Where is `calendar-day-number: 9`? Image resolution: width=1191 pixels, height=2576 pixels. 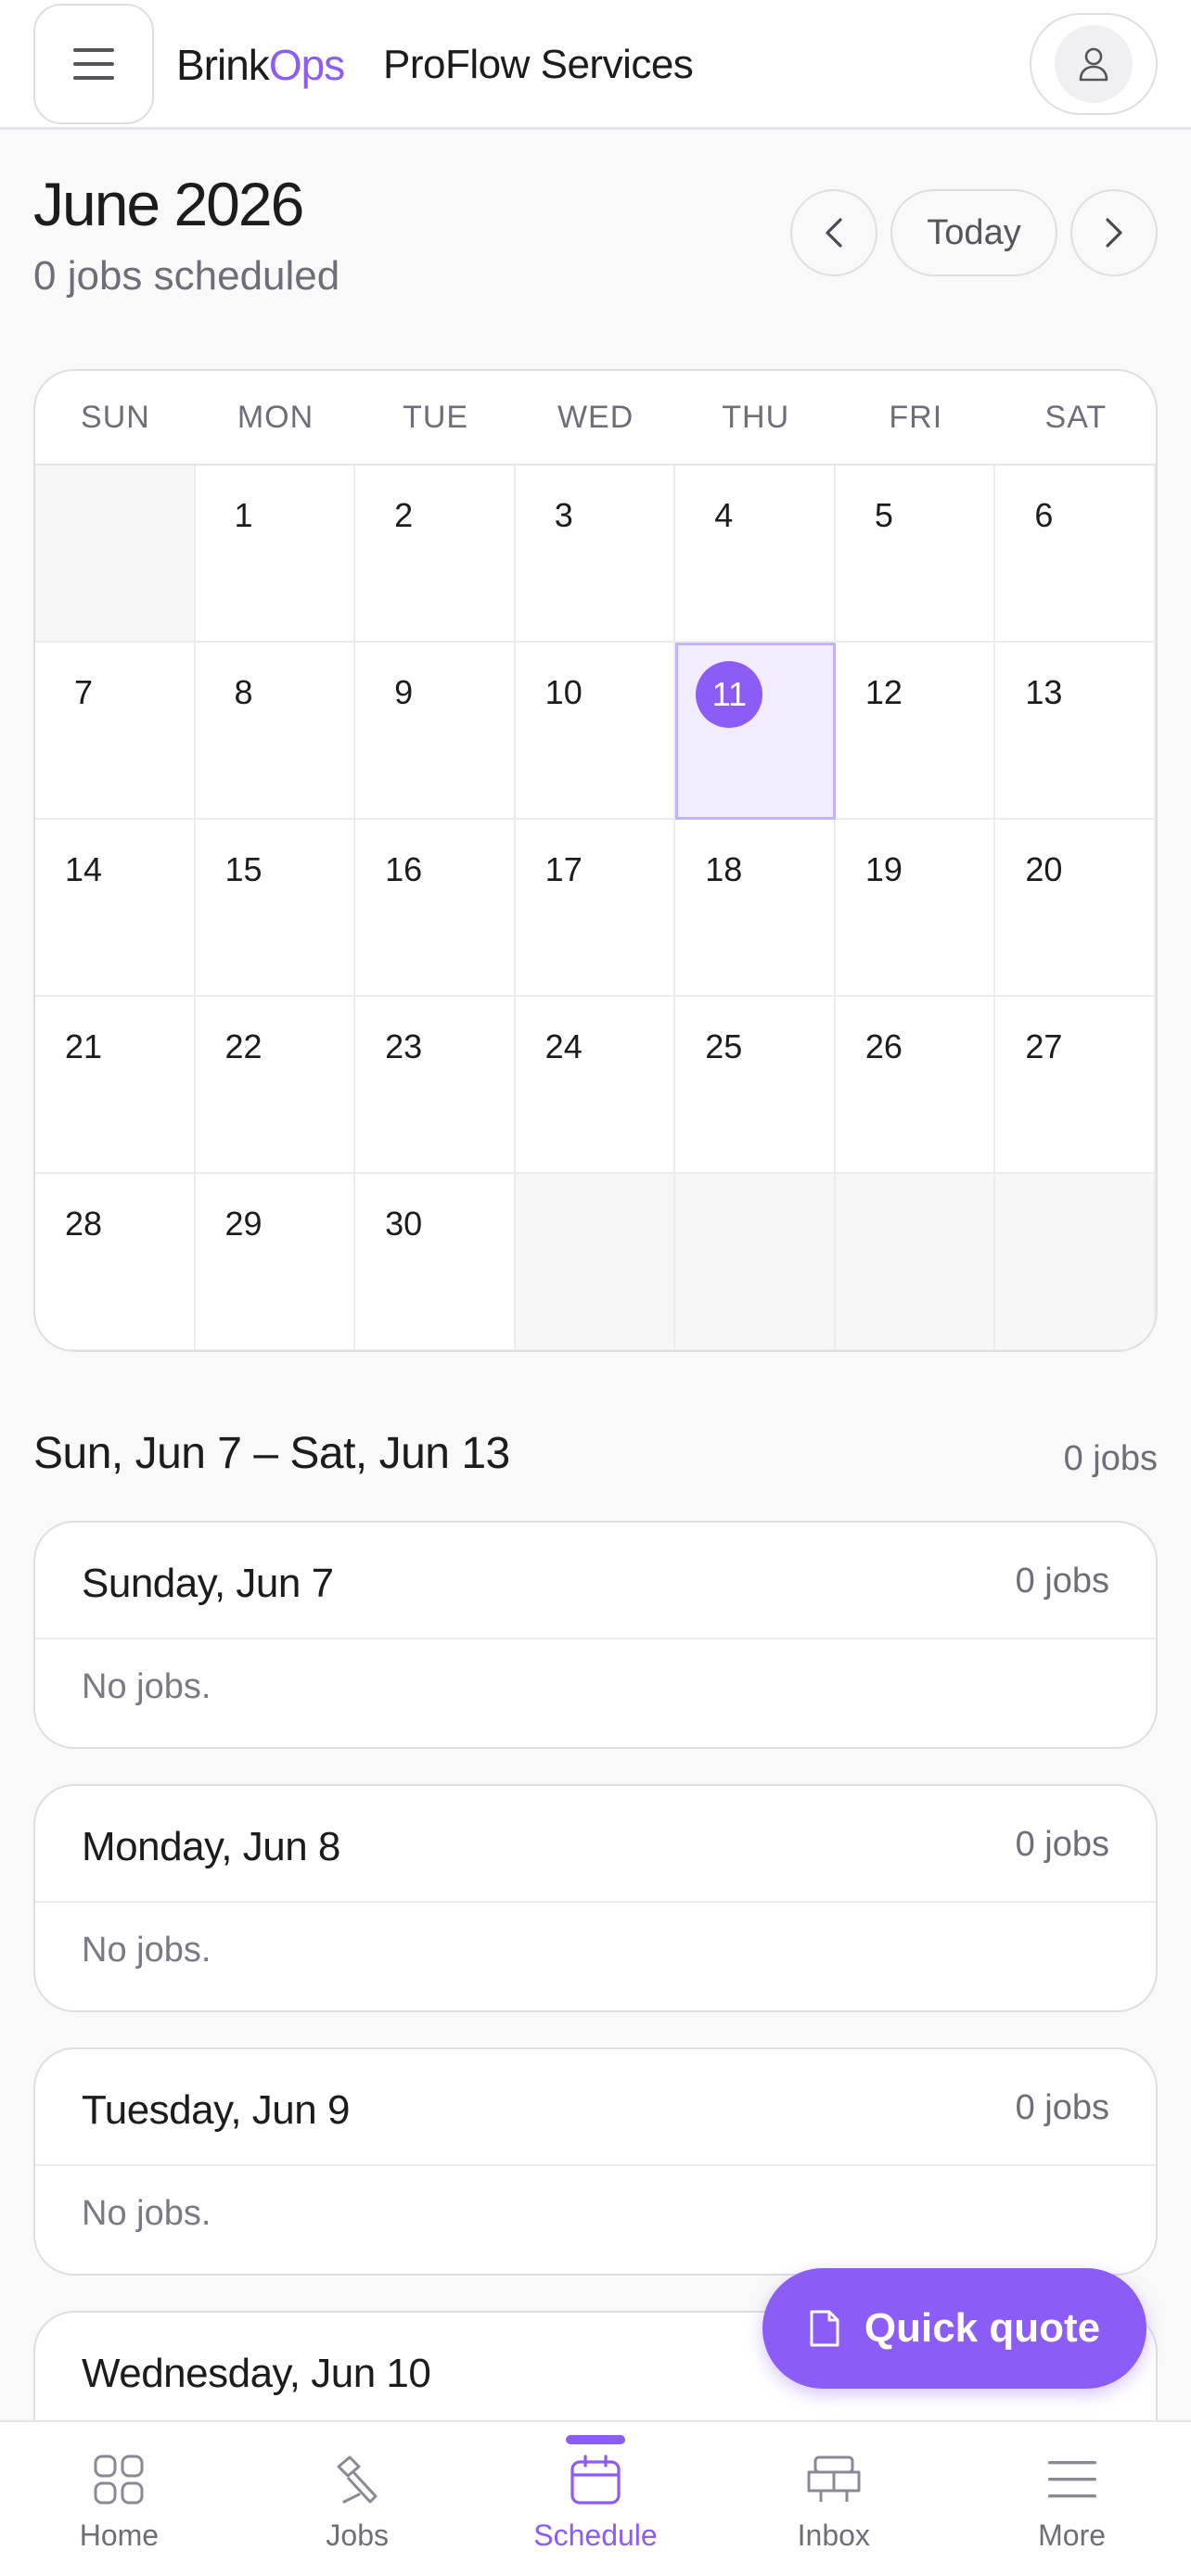 calendar-day-number: 9 is located at coordinates (404, 692).